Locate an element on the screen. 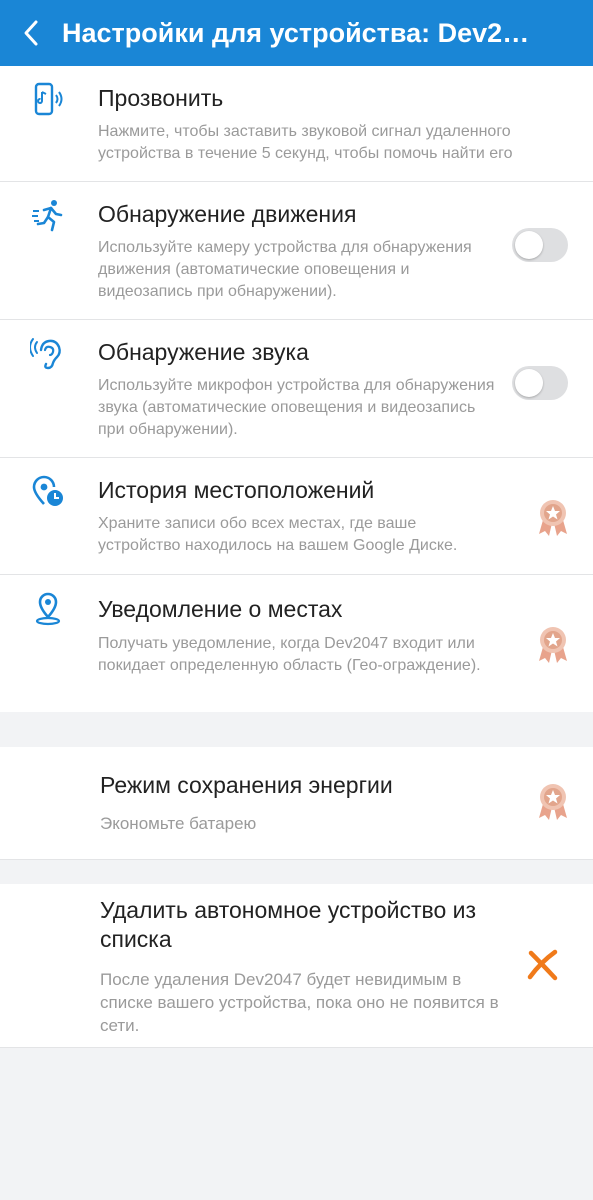 This screenshot has height=1200, width=593. setting-description: Экономьте батарею is located at coordinates (178, 823).